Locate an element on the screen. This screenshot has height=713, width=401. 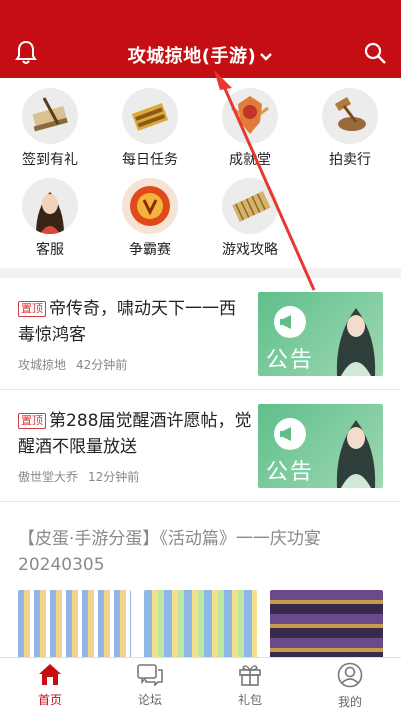
grid-item-daily-task: 每日任务 is located at coordinates (150, 123).